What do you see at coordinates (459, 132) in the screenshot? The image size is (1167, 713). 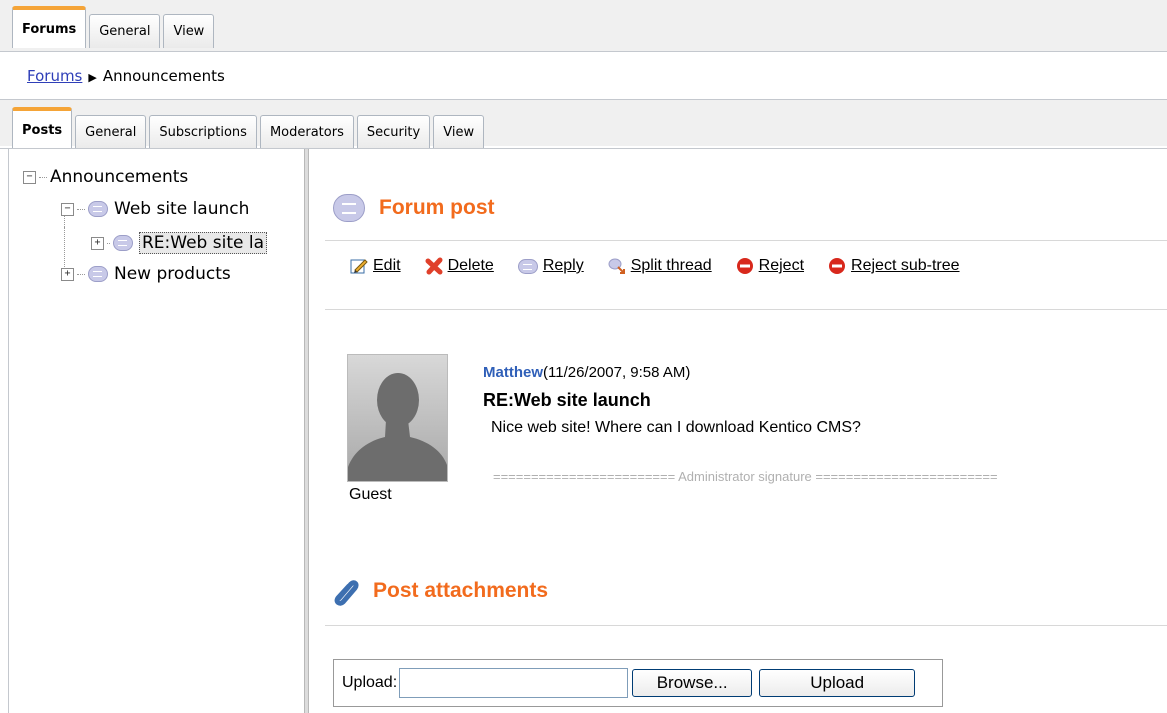 I see `tab-view-sub: View` at bounding box center [459, 132].